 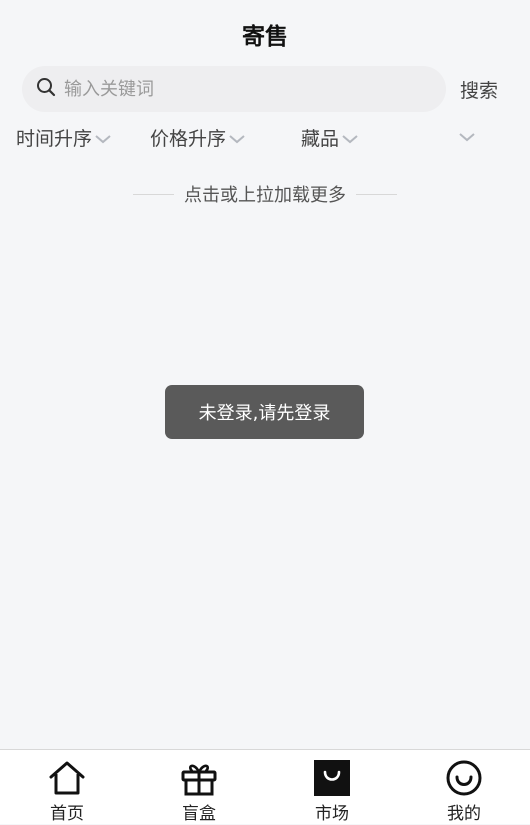 I want to click on tab-blind-box: 盲盒, so click(x=199, y=787).